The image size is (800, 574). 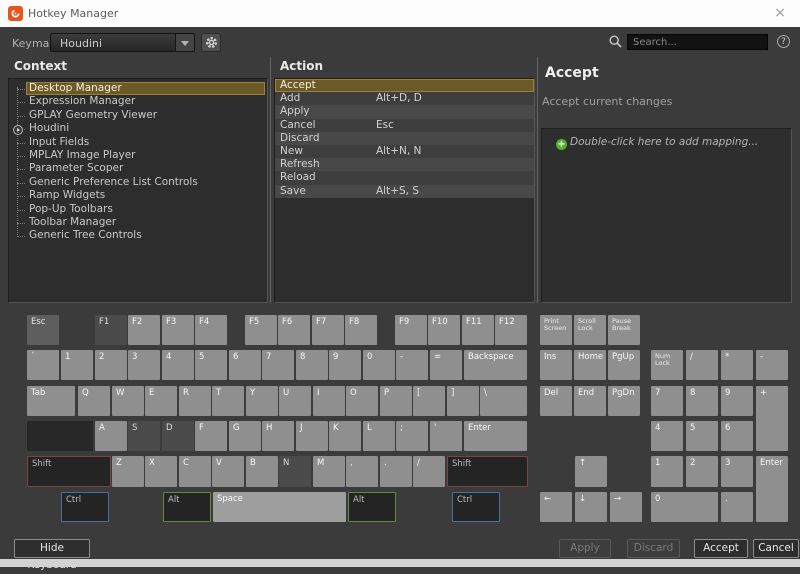 I want to click on tree-item-gplay-geometry-viewer: GPLAY Geometry Viewer, so click(x=138, y=115).